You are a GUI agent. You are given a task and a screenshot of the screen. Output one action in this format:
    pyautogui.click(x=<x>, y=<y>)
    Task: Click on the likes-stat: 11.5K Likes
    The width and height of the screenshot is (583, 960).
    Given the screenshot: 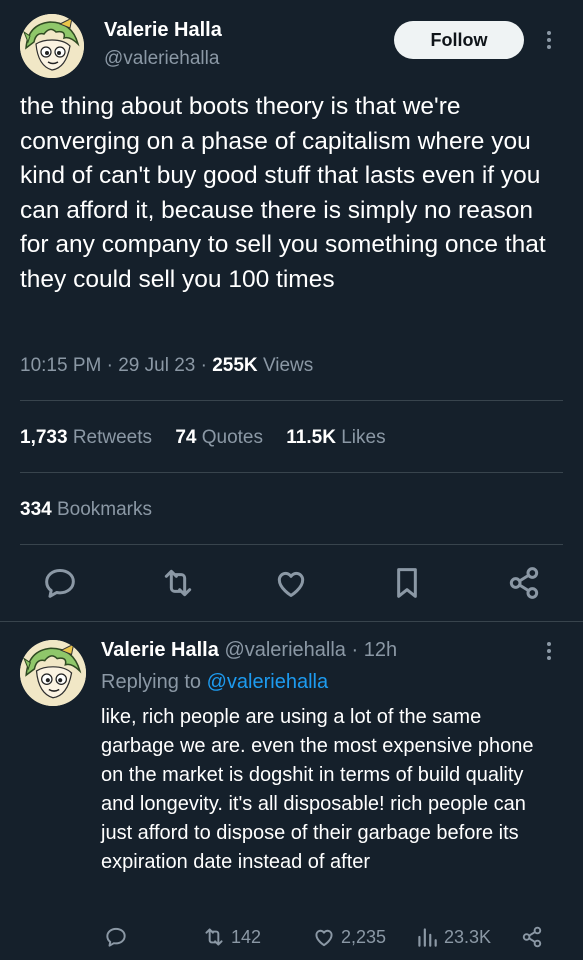 What is the action you would take?
    pyautogui.click(x=335, y=437)
    